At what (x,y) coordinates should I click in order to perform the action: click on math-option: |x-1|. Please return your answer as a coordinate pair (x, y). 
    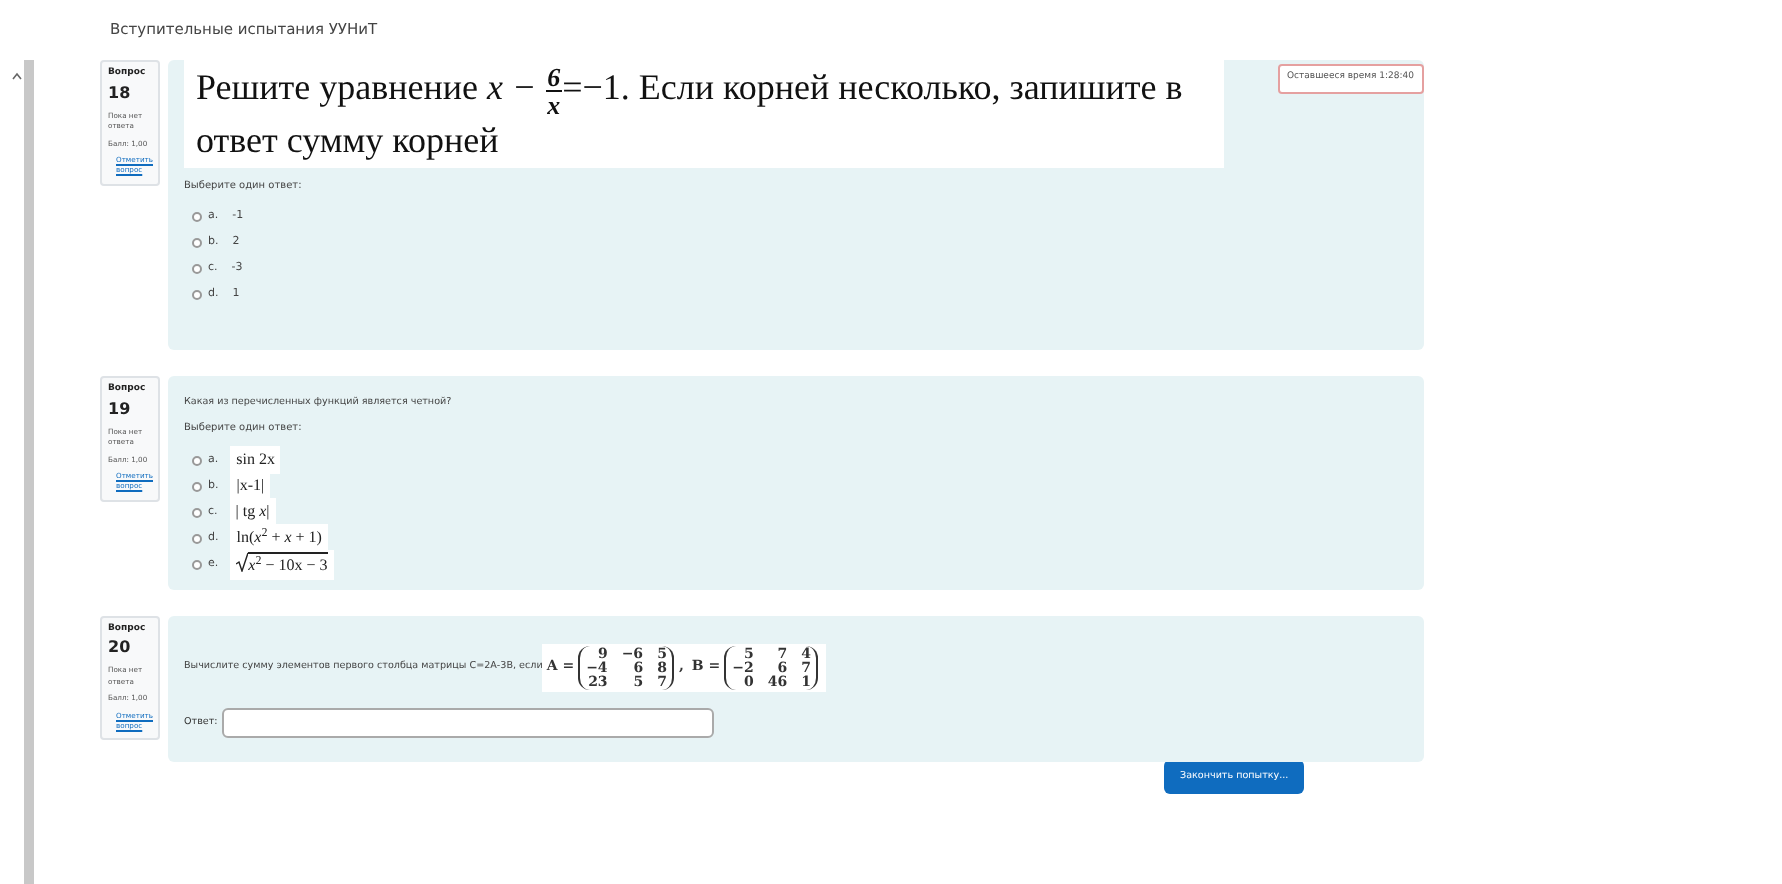
    Looking at the image, I should click on (250, 486).